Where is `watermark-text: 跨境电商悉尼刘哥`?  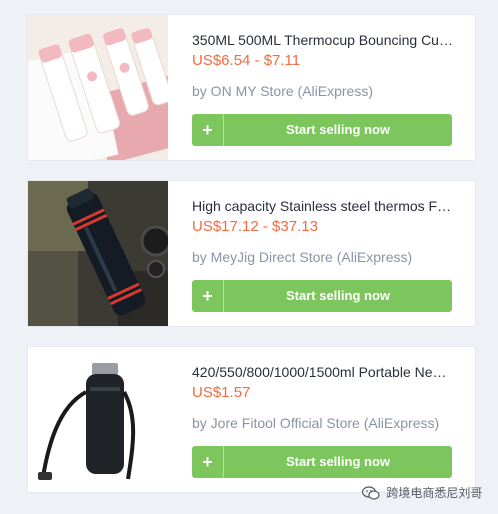
watermark-text: 跨境电商悉尼刘哥 is located at coordinates (434, 493).